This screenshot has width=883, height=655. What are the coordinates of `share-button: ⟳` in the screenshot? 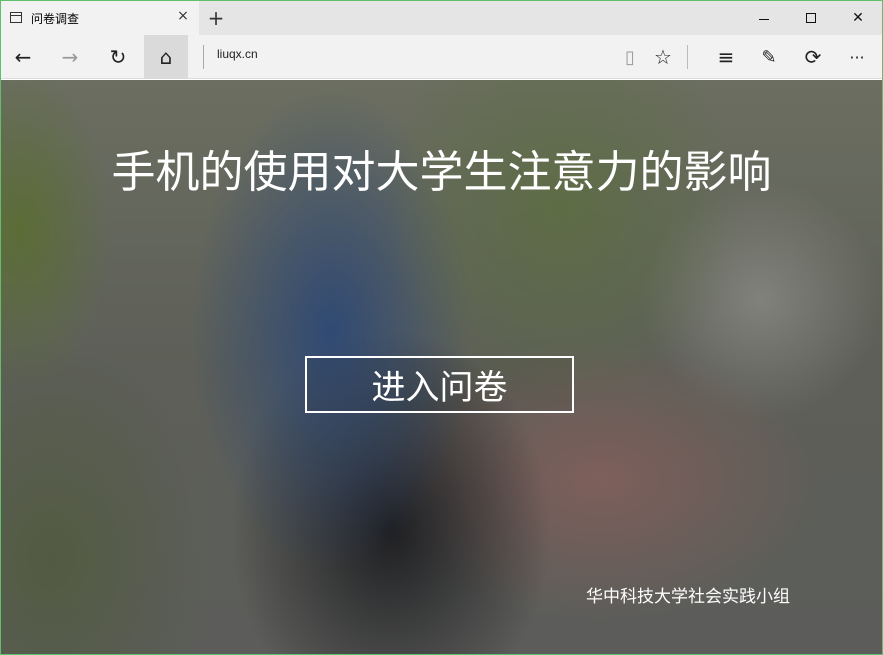 It's located at (813, 57).